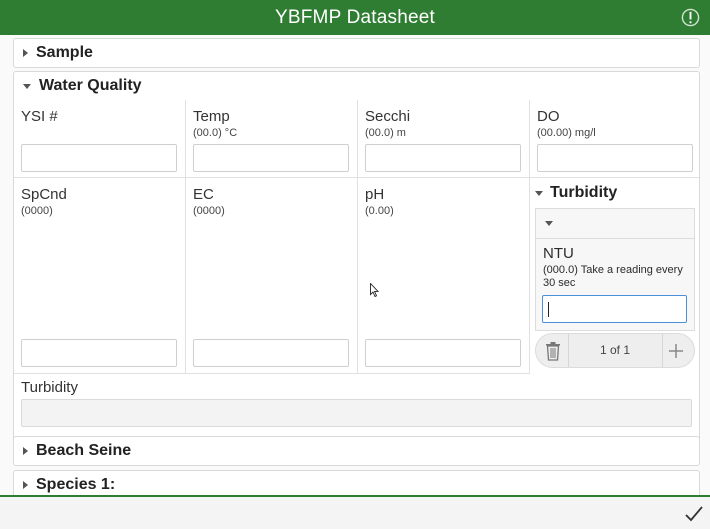 The height and width of the screenshot is (529, 710). Describe the element at coordinates (356, 53) in the screenshot. I see `section-sample: Sample` at that location.